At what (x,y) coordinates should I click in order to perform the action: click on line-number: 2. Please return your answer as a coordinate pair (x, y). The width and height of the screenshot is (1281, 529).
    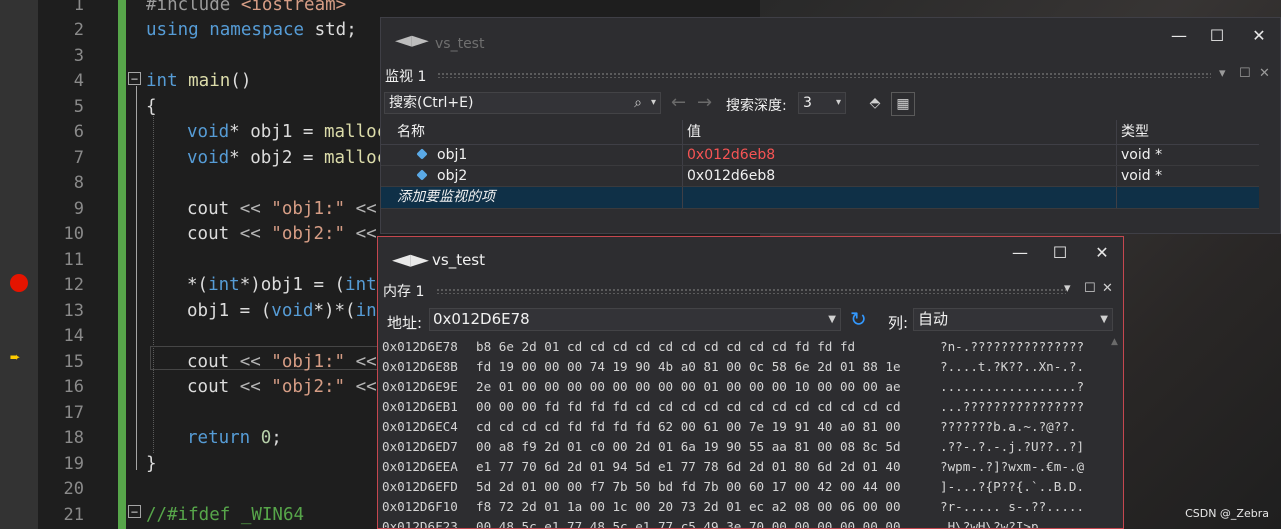
    Looking at the image, I should click on (78, 30).